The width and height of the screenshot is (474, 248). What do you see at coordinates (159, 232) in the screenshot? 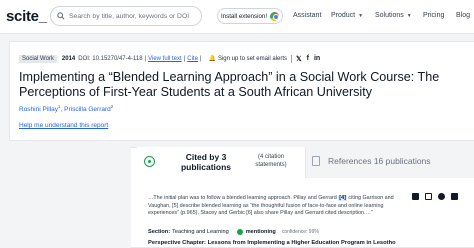
I see `section-label: Section:` at bounding box center [159, 232].